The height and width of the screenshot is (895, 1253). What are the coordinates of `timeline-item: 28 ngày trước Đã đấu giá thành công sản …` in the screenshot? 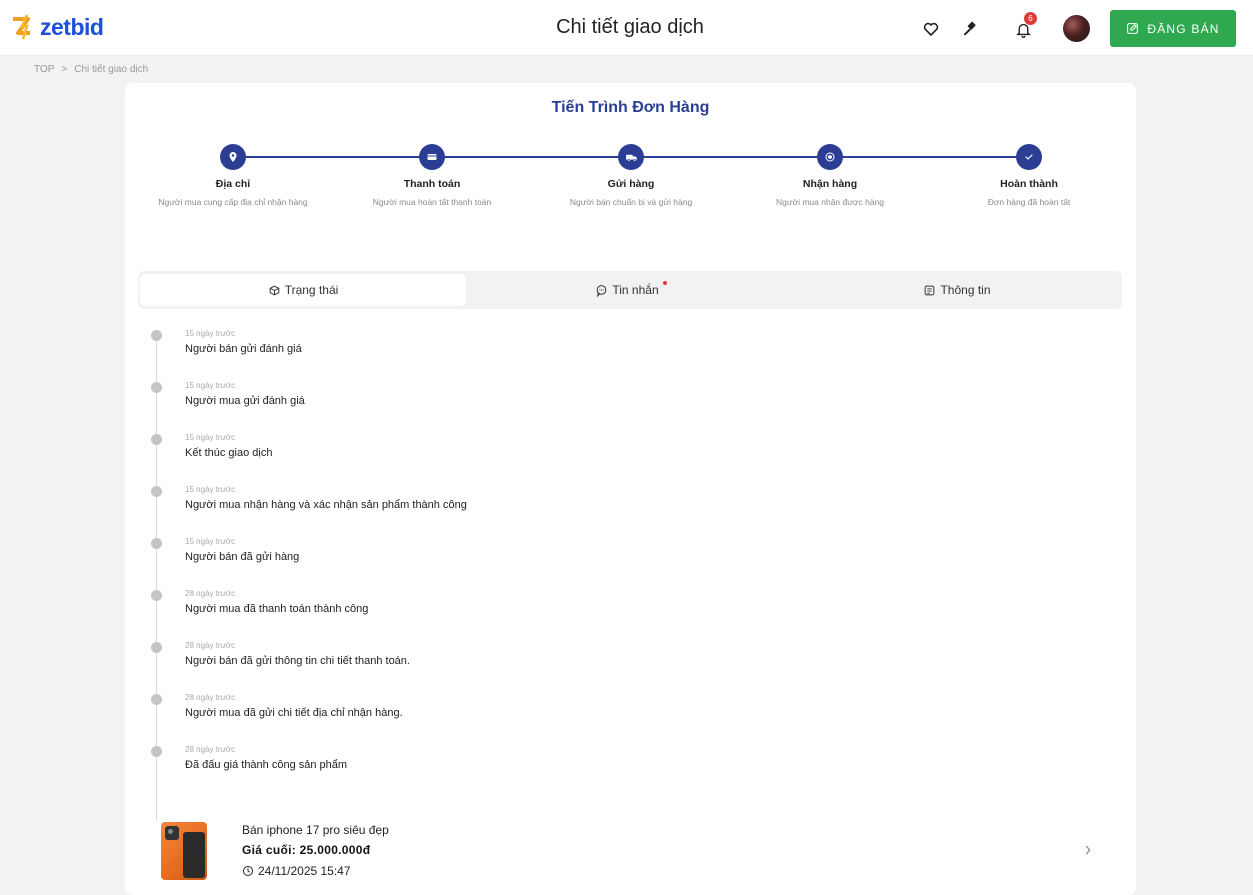 It's located at (625, 768).